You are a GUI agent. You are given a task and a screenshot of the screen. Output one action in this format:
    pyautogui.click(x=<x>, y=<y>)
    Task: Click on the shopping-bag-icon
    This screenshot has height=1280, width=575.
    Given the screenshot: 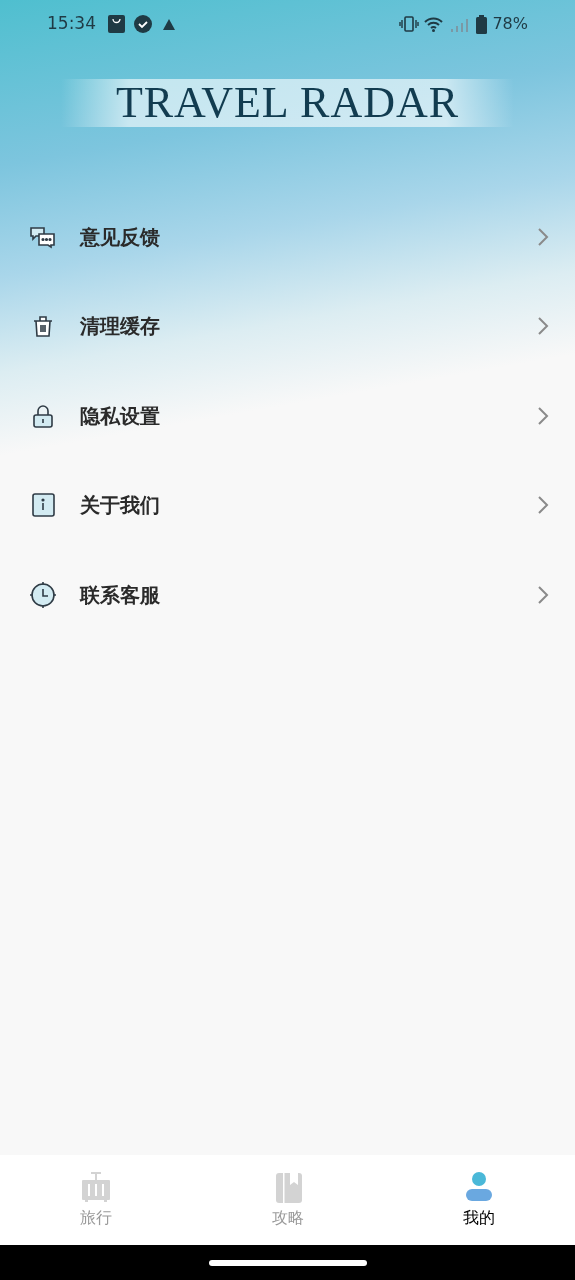 What is the action you would take?
    pyautogui.click(x=116, y=24)
    